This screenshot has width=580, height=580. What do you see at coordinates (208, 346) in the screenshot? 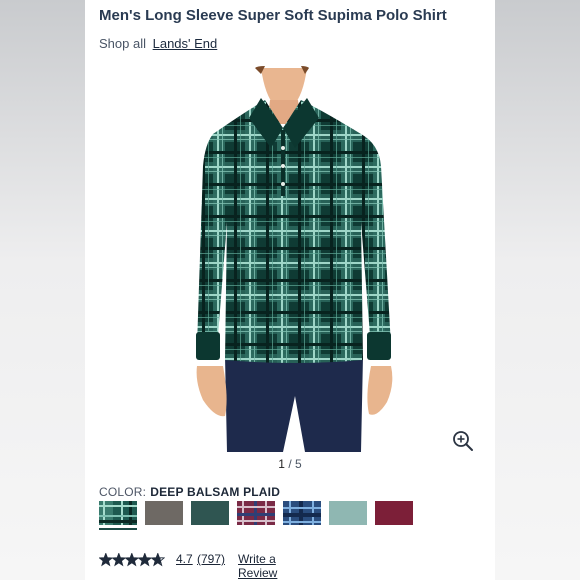
I see `left-cuff` at bounding box center [208, 346].